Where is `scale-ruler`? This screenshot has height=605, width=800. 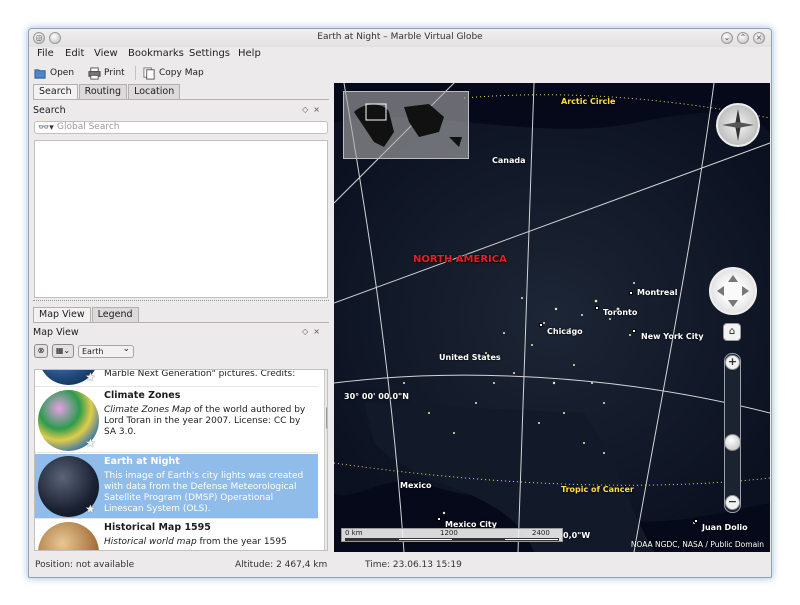
scale-ruler is located at coordinates (452, 539).